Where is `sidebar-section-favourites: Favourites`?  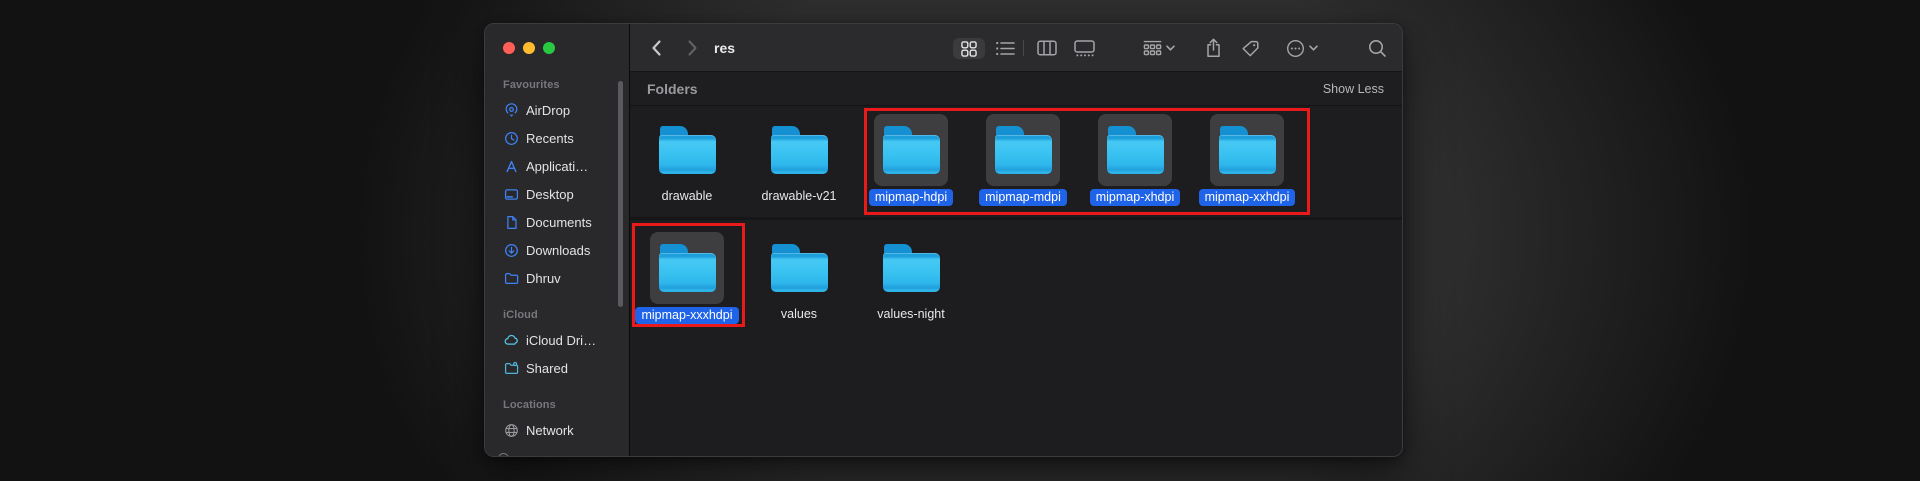 sidebar-section-favourites: Favourites is located at coordinates (531, 85).